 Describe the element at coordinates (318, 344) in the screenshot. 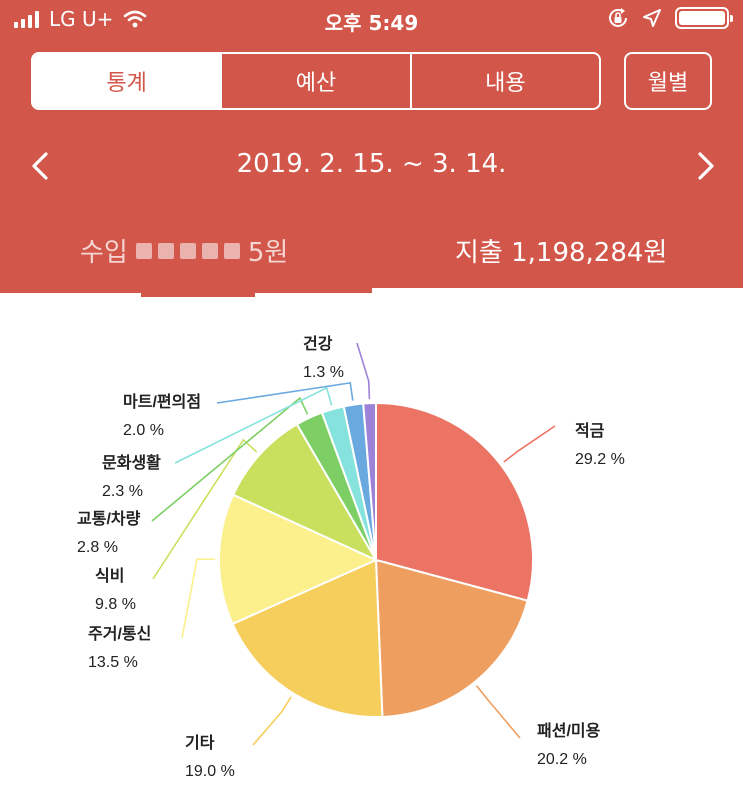

I see `slice-label: 건강` at that location.